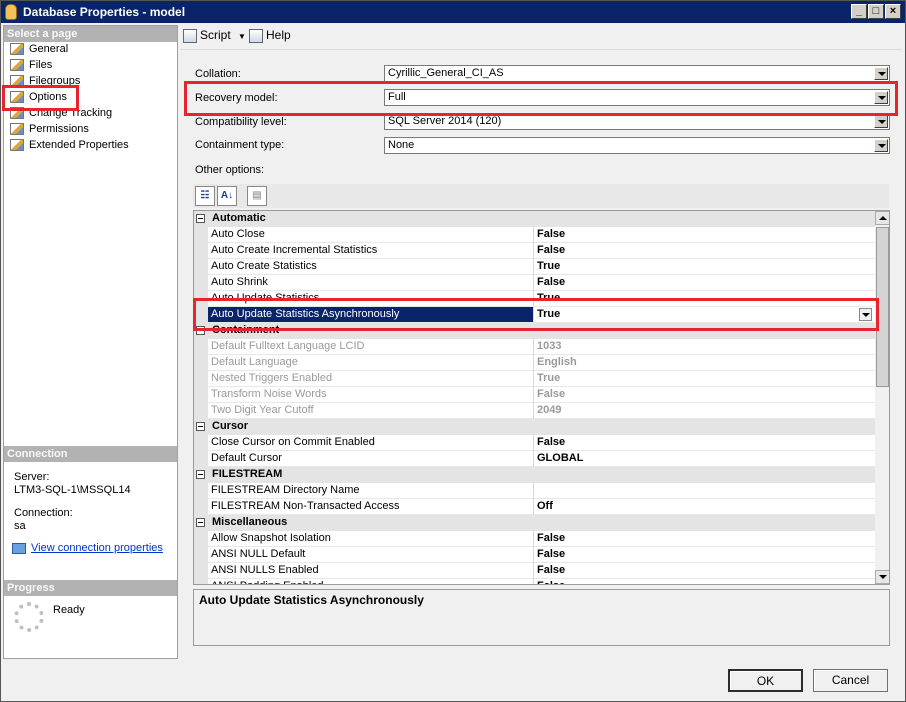 This screenshot has width=906, height=702. I want to click on property-name: FILESTREAM Directory Name, so click(371, 491).